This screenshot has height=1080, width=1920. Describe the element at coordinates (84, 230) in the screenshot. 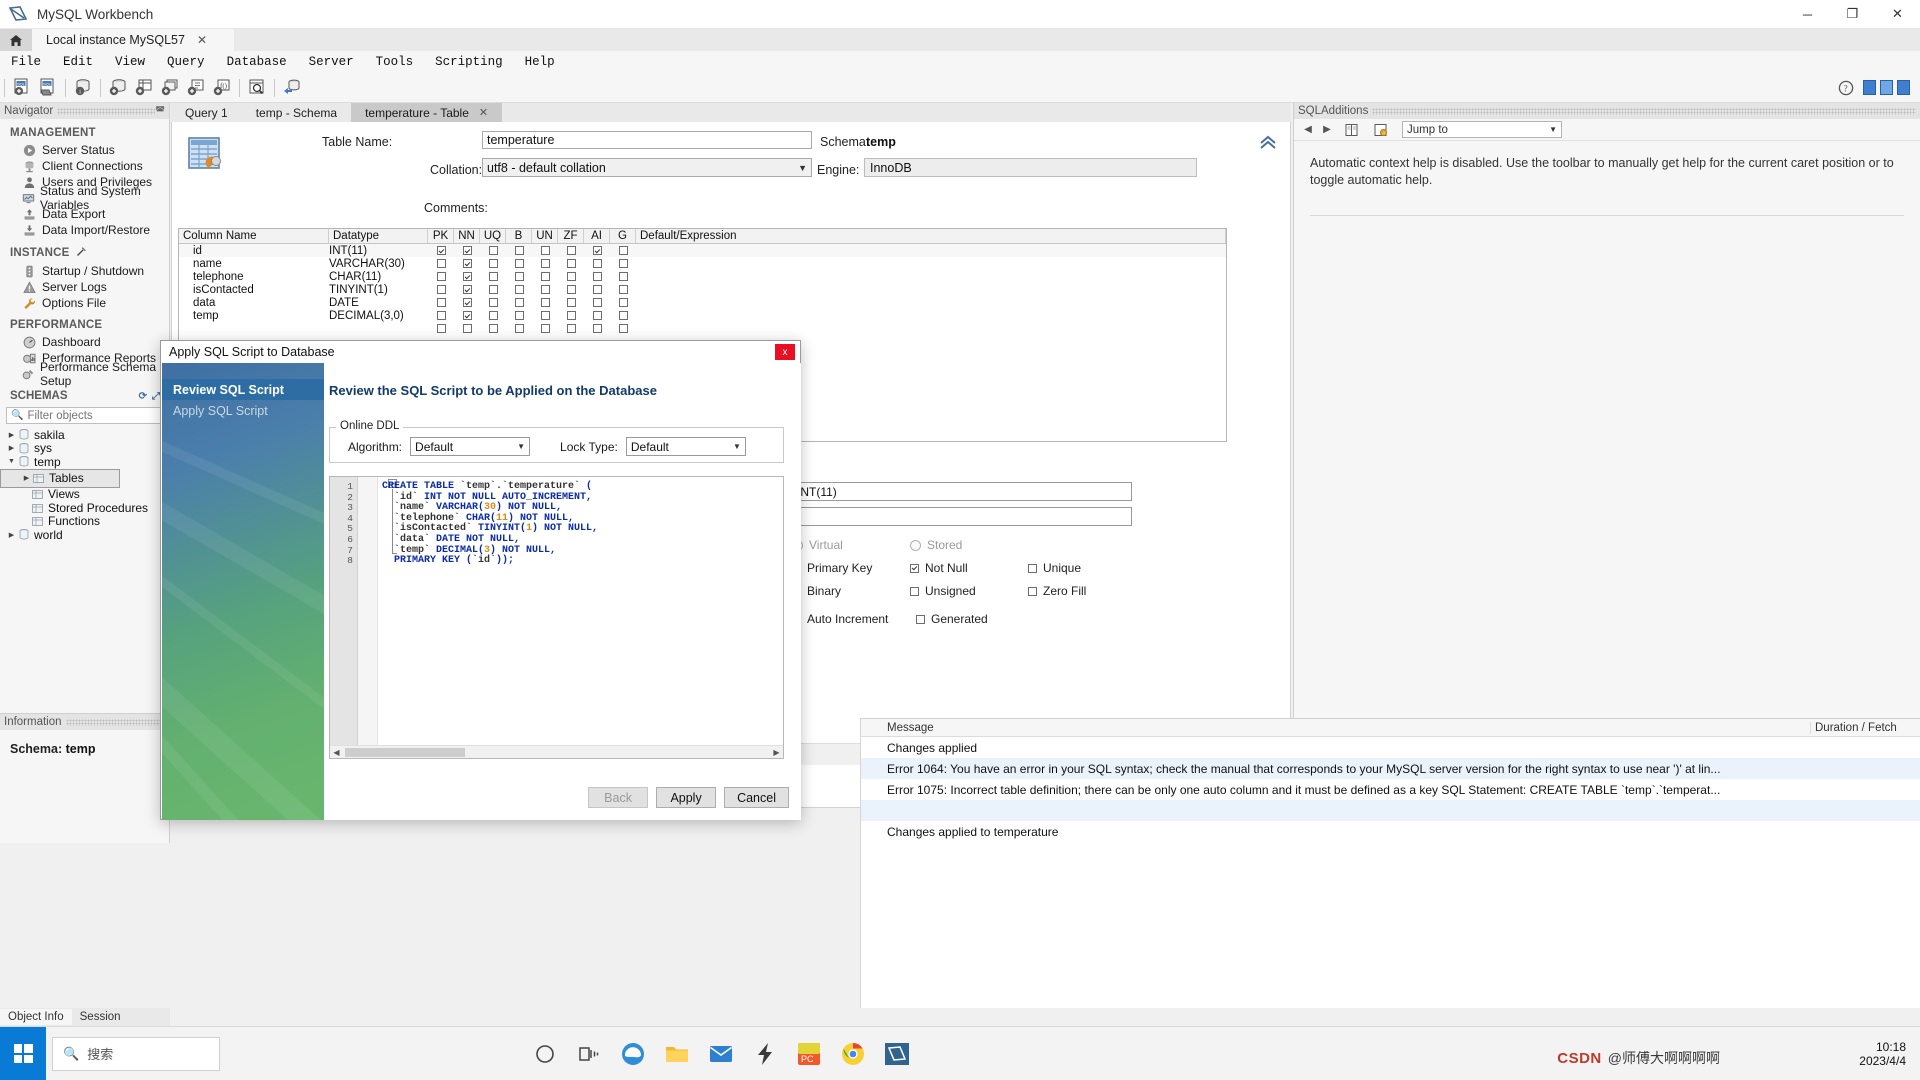

I see `sidebar-item-data-import: Data Import/Restore` at that location.